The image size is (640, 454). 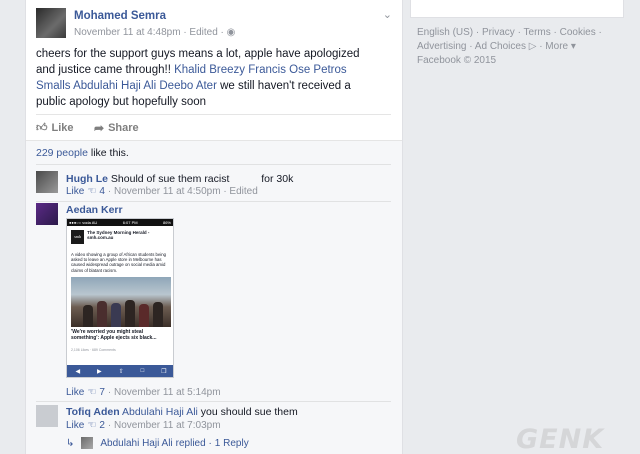 I want to click on share-icon: ⇧, so click(x=121, y=371).